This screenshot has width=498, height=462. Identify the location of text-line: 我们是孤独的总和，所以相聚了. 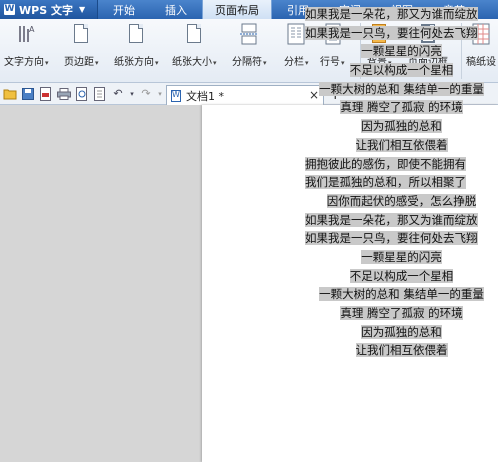
(385, 182).